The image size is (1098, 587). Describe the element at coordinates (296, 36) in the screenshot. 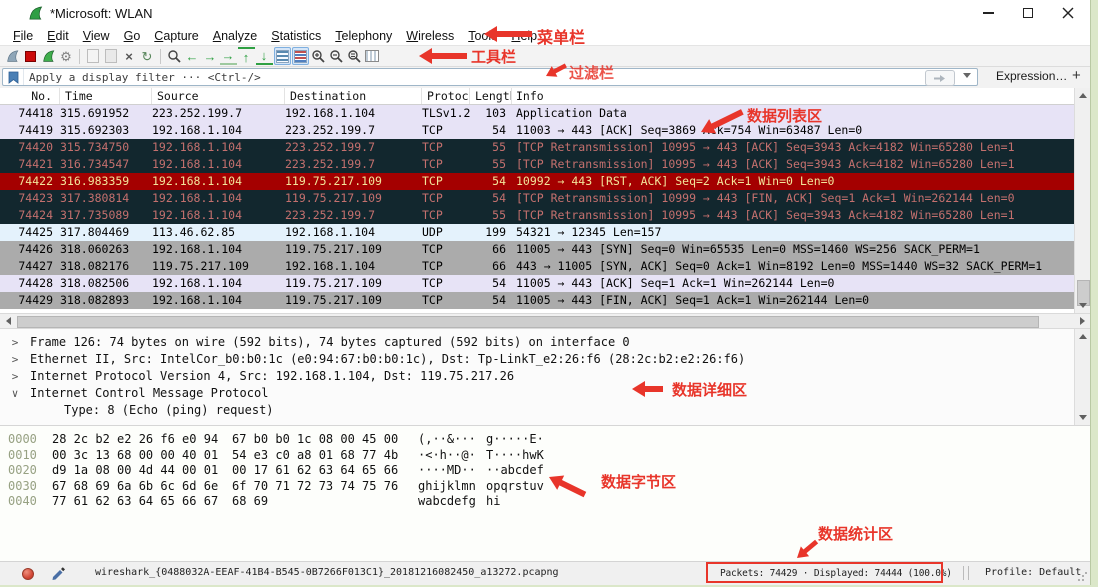

I see `menu-item-statistics: Statistics` at that location.